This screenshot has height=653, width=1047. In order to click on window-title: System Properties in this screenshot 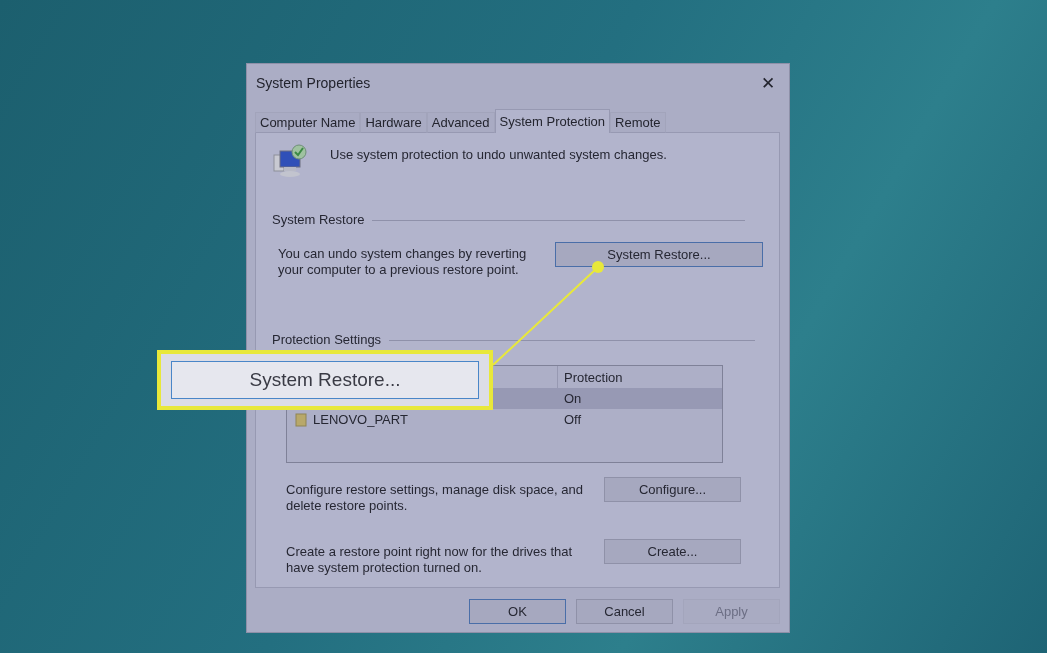, I will do `click(313, 83)`.